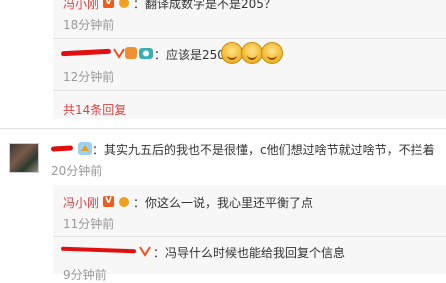 This screenshot has width=446, height=283. Describe the element at coordinates (94, 109) in the screenshot. I see `view-all-replies-link: 共14条回复` at that location.